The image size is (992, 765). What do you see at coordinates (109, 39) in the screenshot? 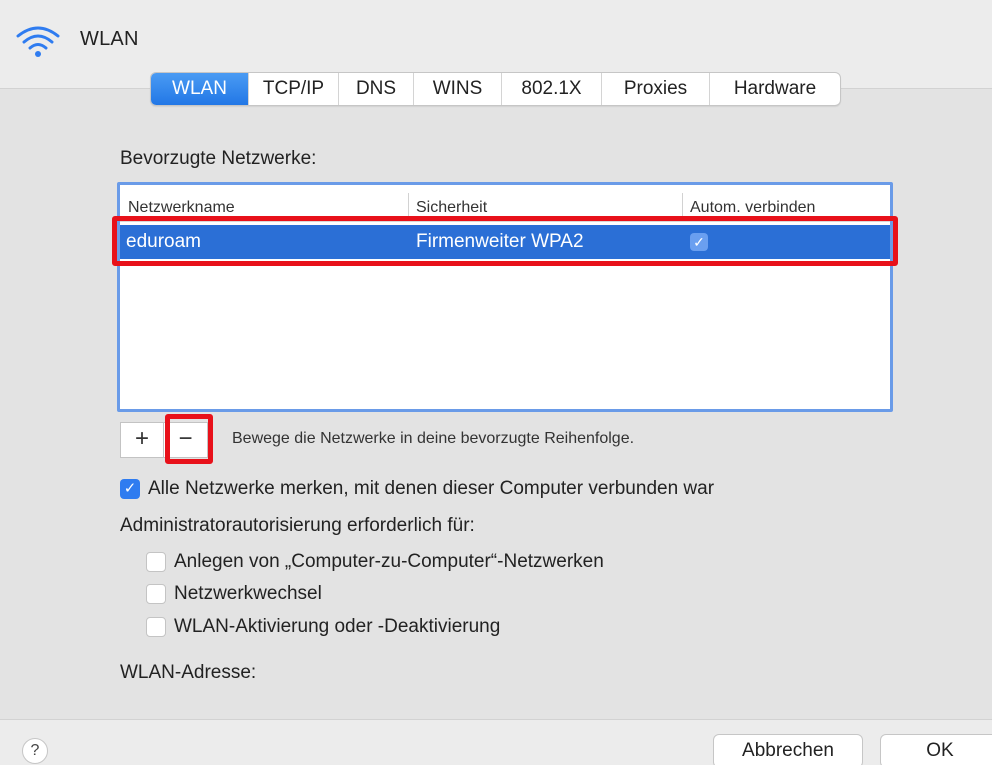
I see `window-title: WLAN` at bounding box center [109, 39].